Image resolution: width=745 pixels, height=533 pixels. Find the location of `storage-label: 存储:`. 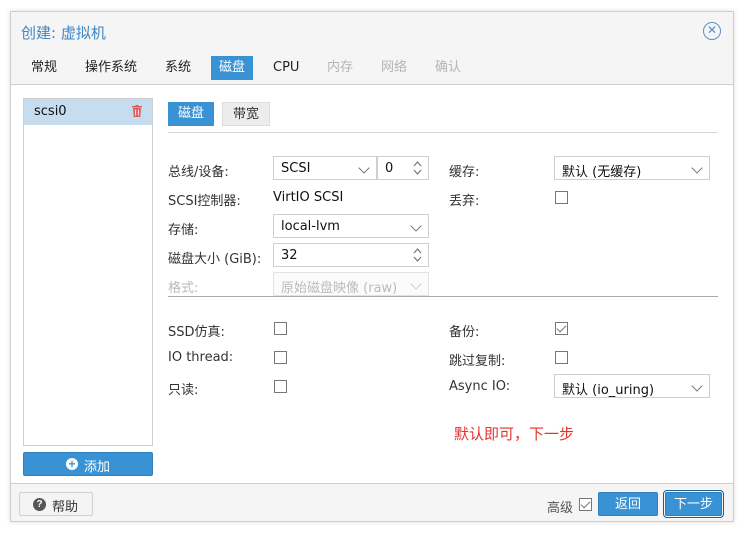

storage-label: 存储: is located at coordinates (183, 230).